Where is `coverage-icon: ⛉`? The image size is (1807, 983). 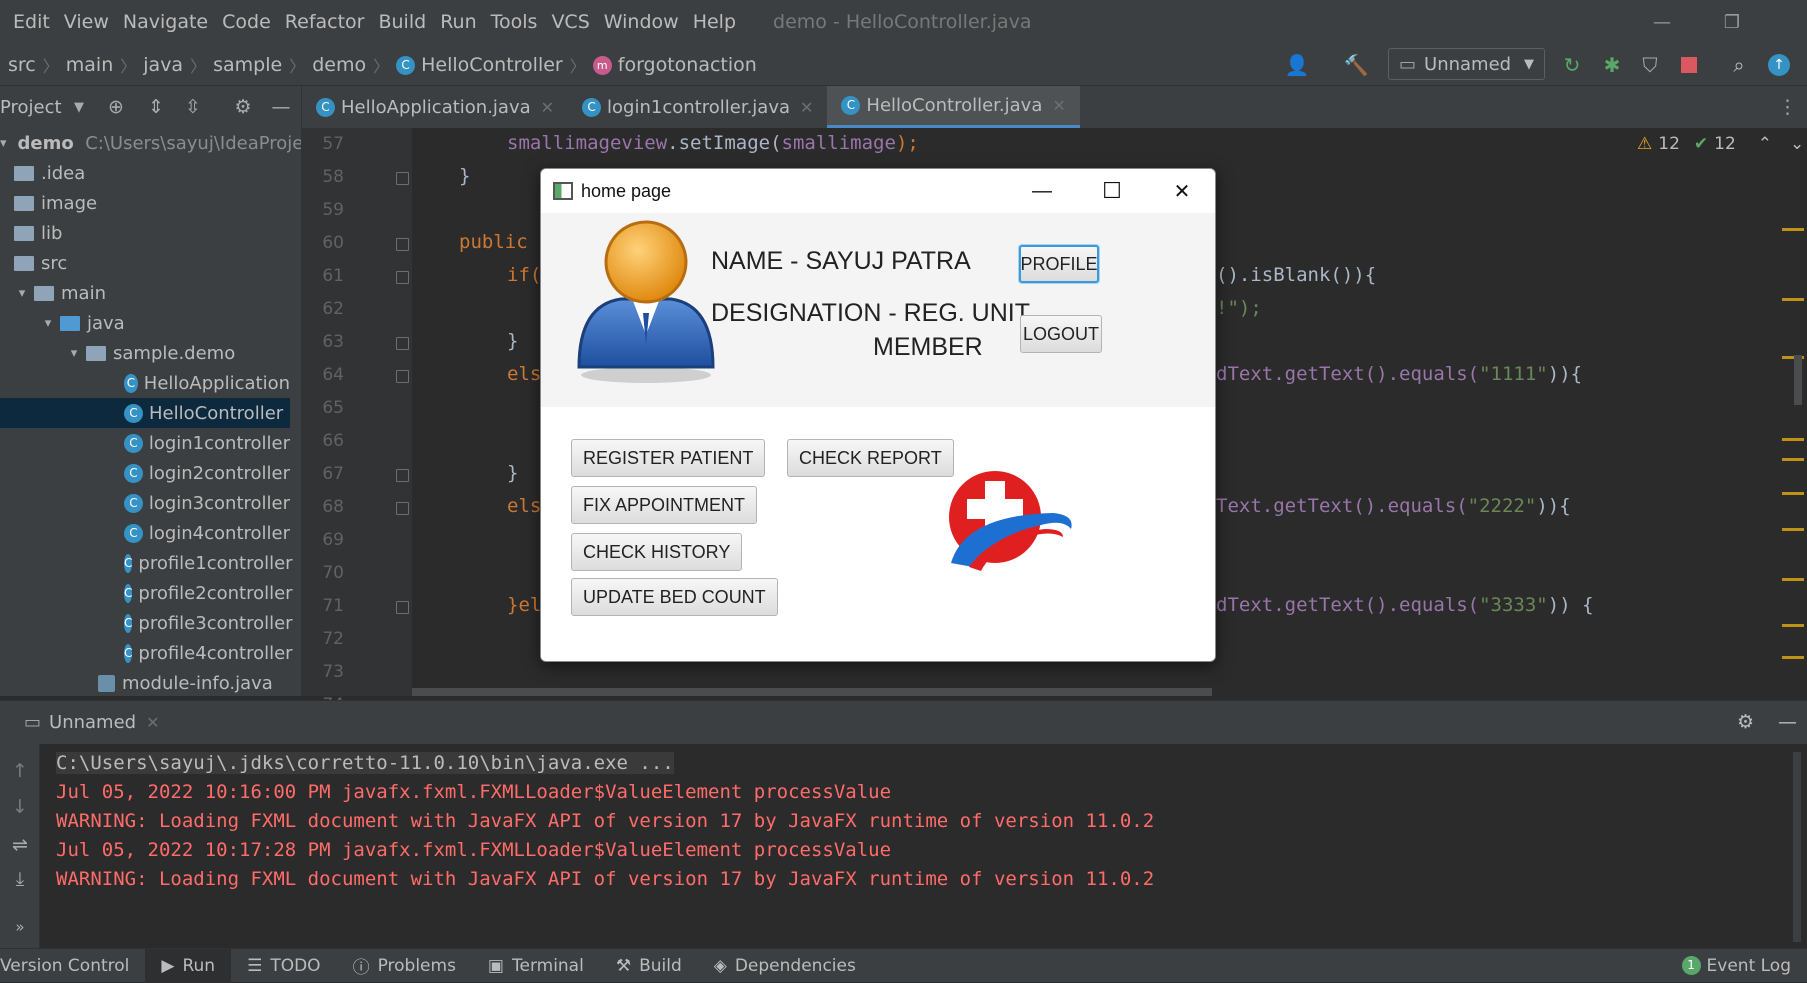
coverage-icon: ⛉ is located at coordinates (1650, 65).